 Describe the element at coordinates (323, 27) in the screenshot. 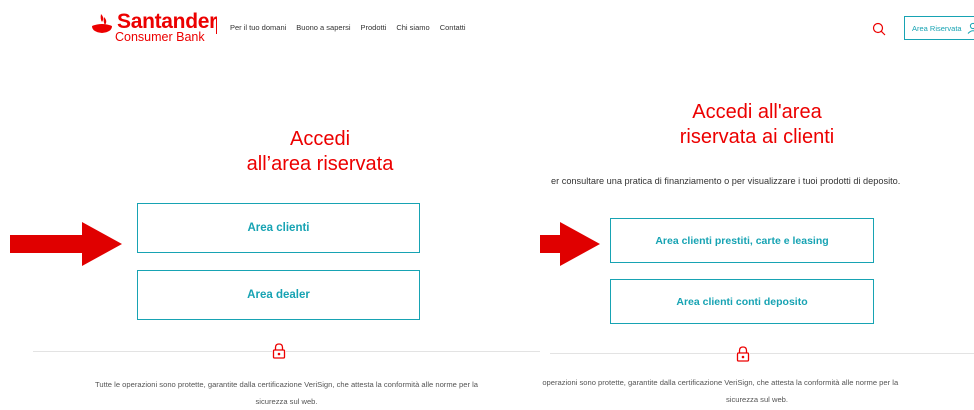

I see `nav-item-buono-a-sapersi: Buono a sapersi` at that location.